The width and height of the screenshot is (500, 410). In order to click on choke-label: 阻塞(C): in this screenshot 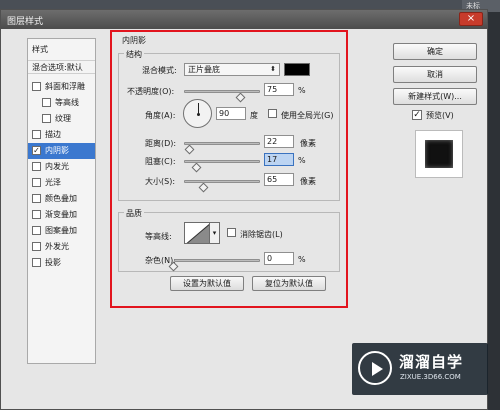, I will do `click(160, 161)`.